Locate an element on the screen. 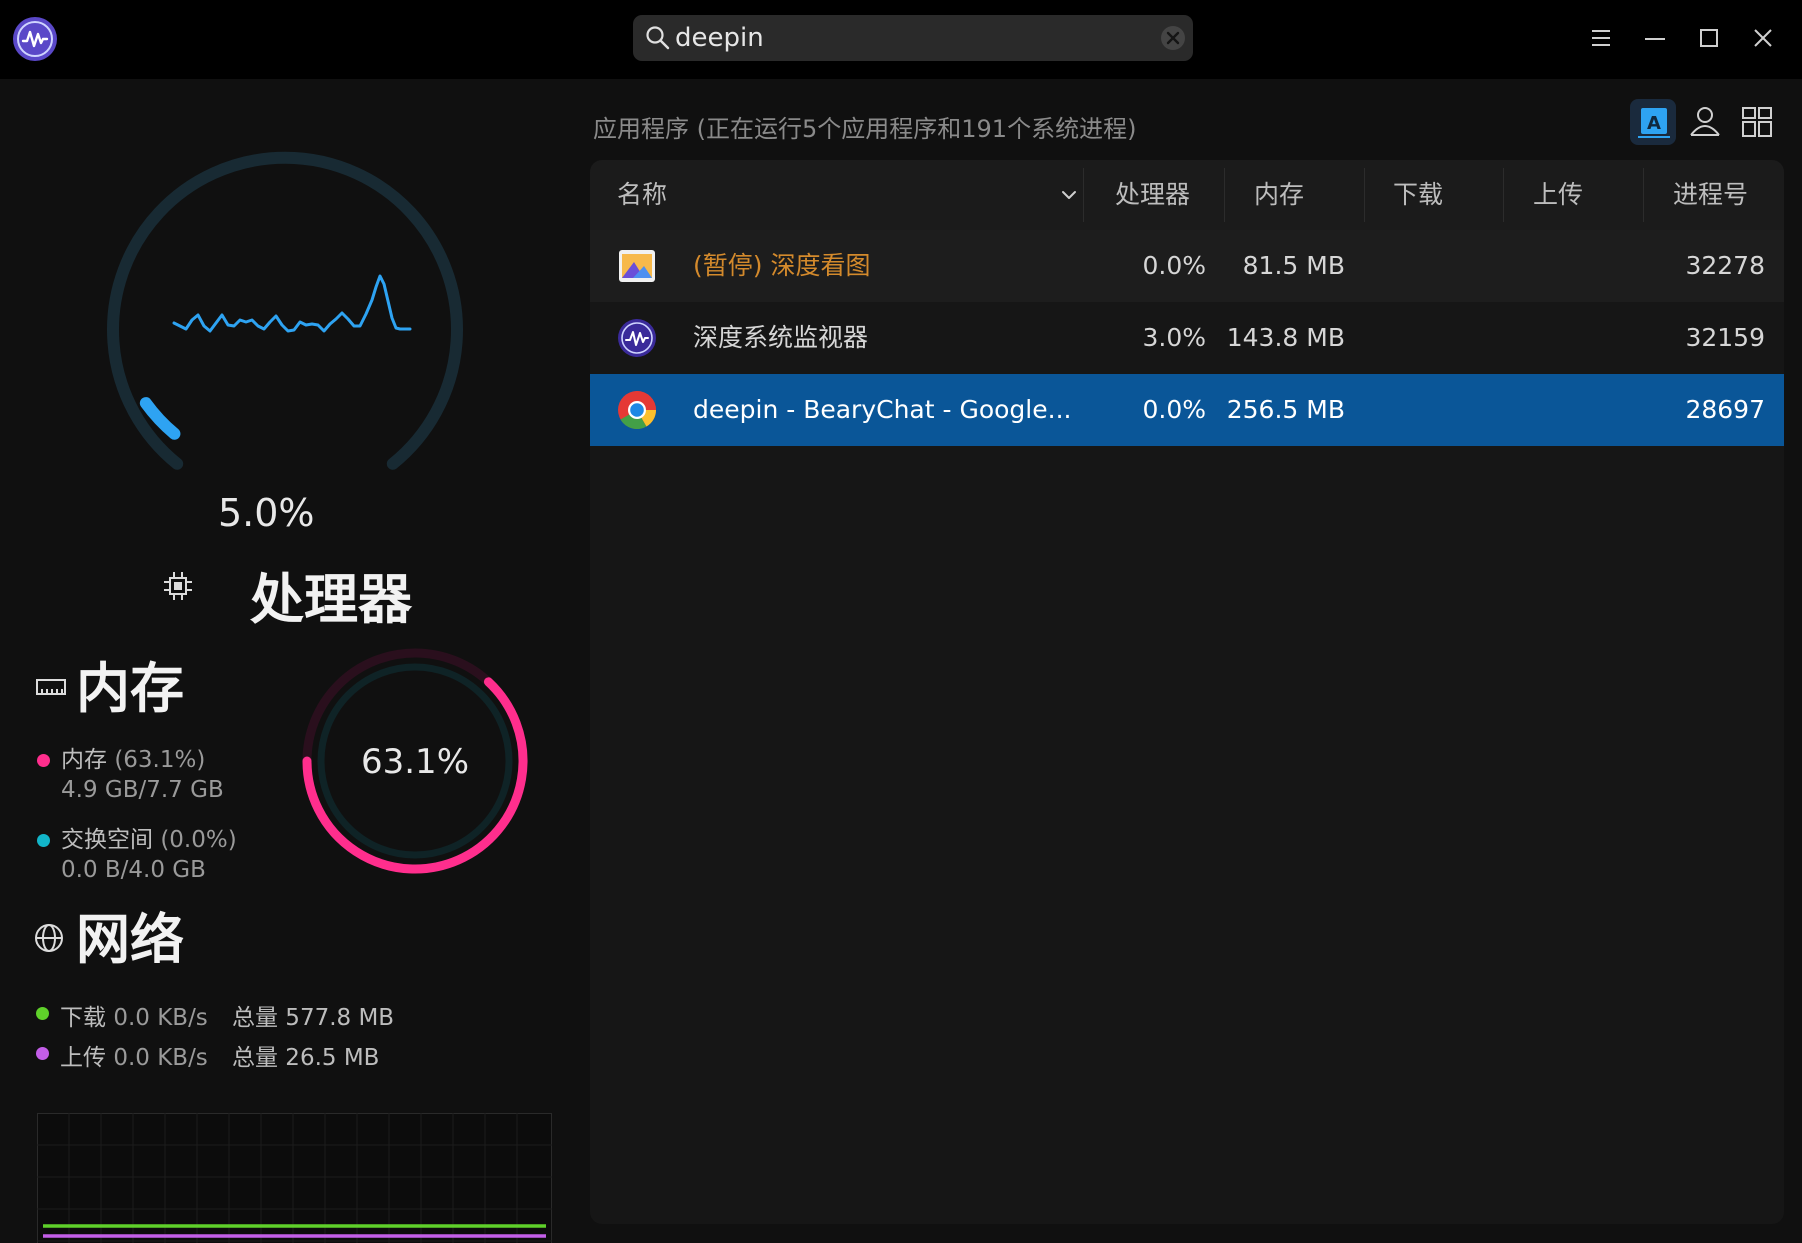 This screenshot has width=1802, height=1243. search-box is located at coordinates (913, 38).